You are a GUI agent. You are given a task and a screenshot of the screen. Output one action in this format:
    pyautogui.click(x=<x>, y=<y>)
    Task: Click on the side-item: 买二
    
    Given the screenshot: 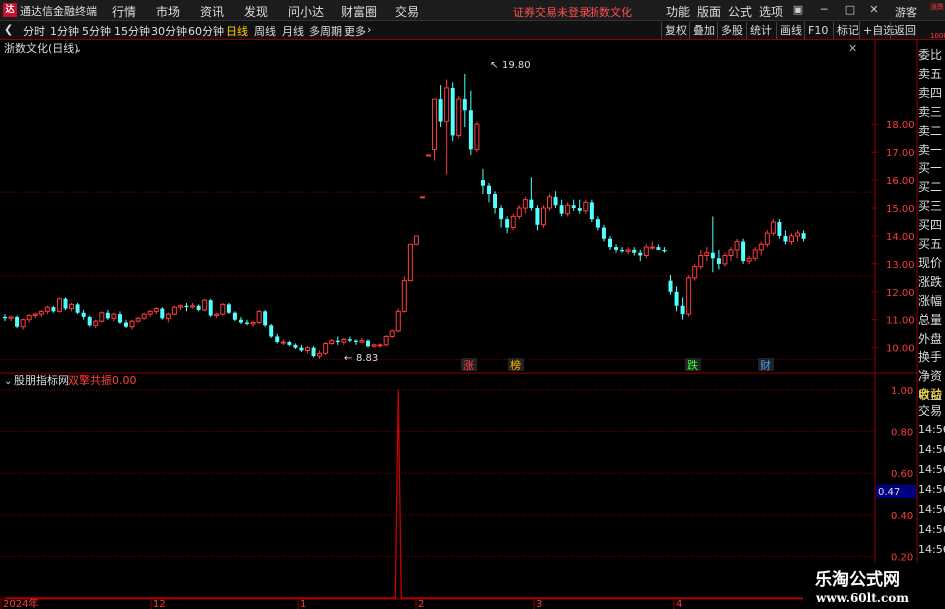 What is the action you would take?
    pyautogui.click(x=931, y=187)
    